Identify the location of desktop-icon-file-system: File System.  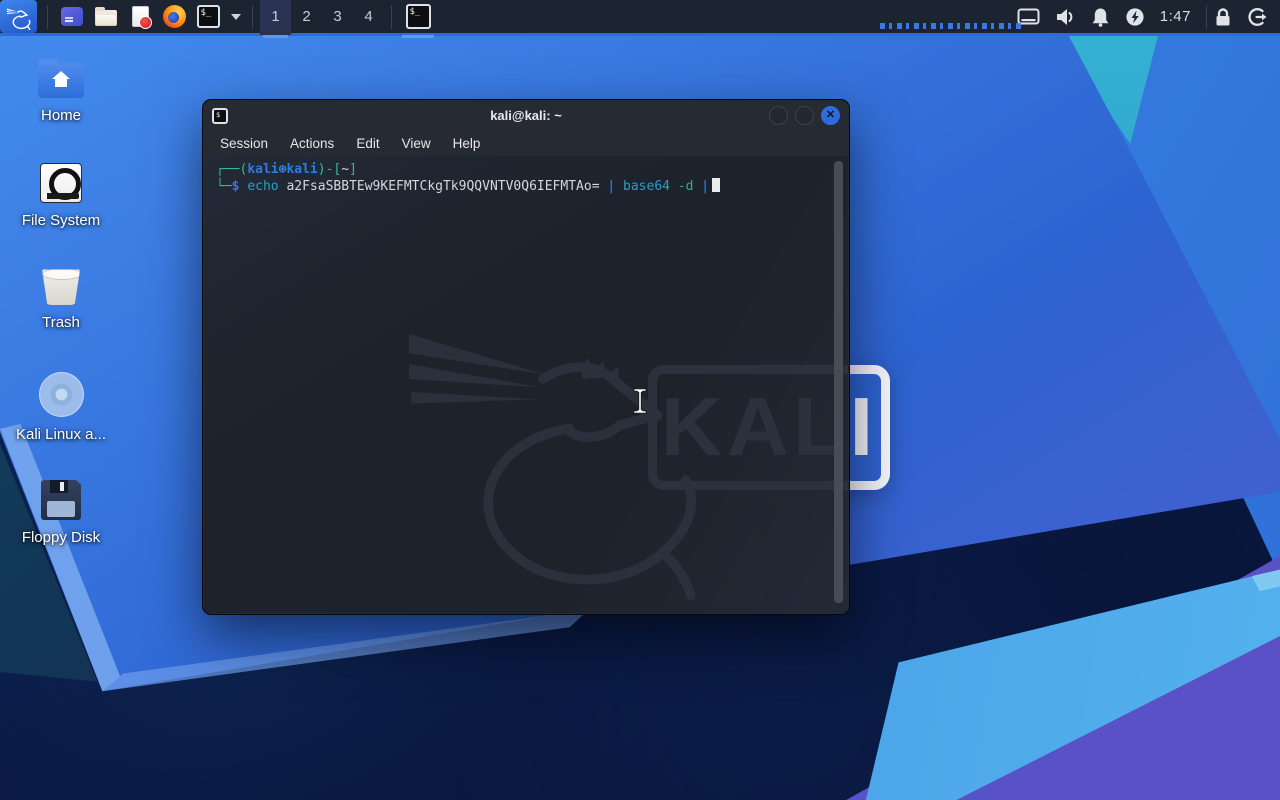
(61, 196).